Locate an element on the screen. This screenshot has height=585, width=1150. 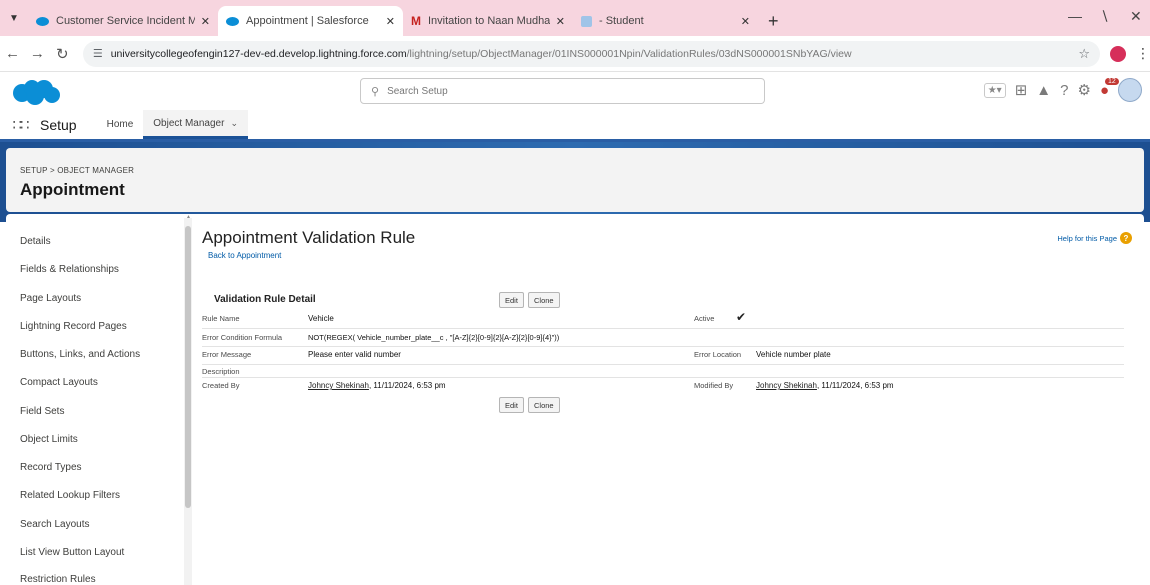
site-info-icon: ☰ is located at coordinates (98, 53).